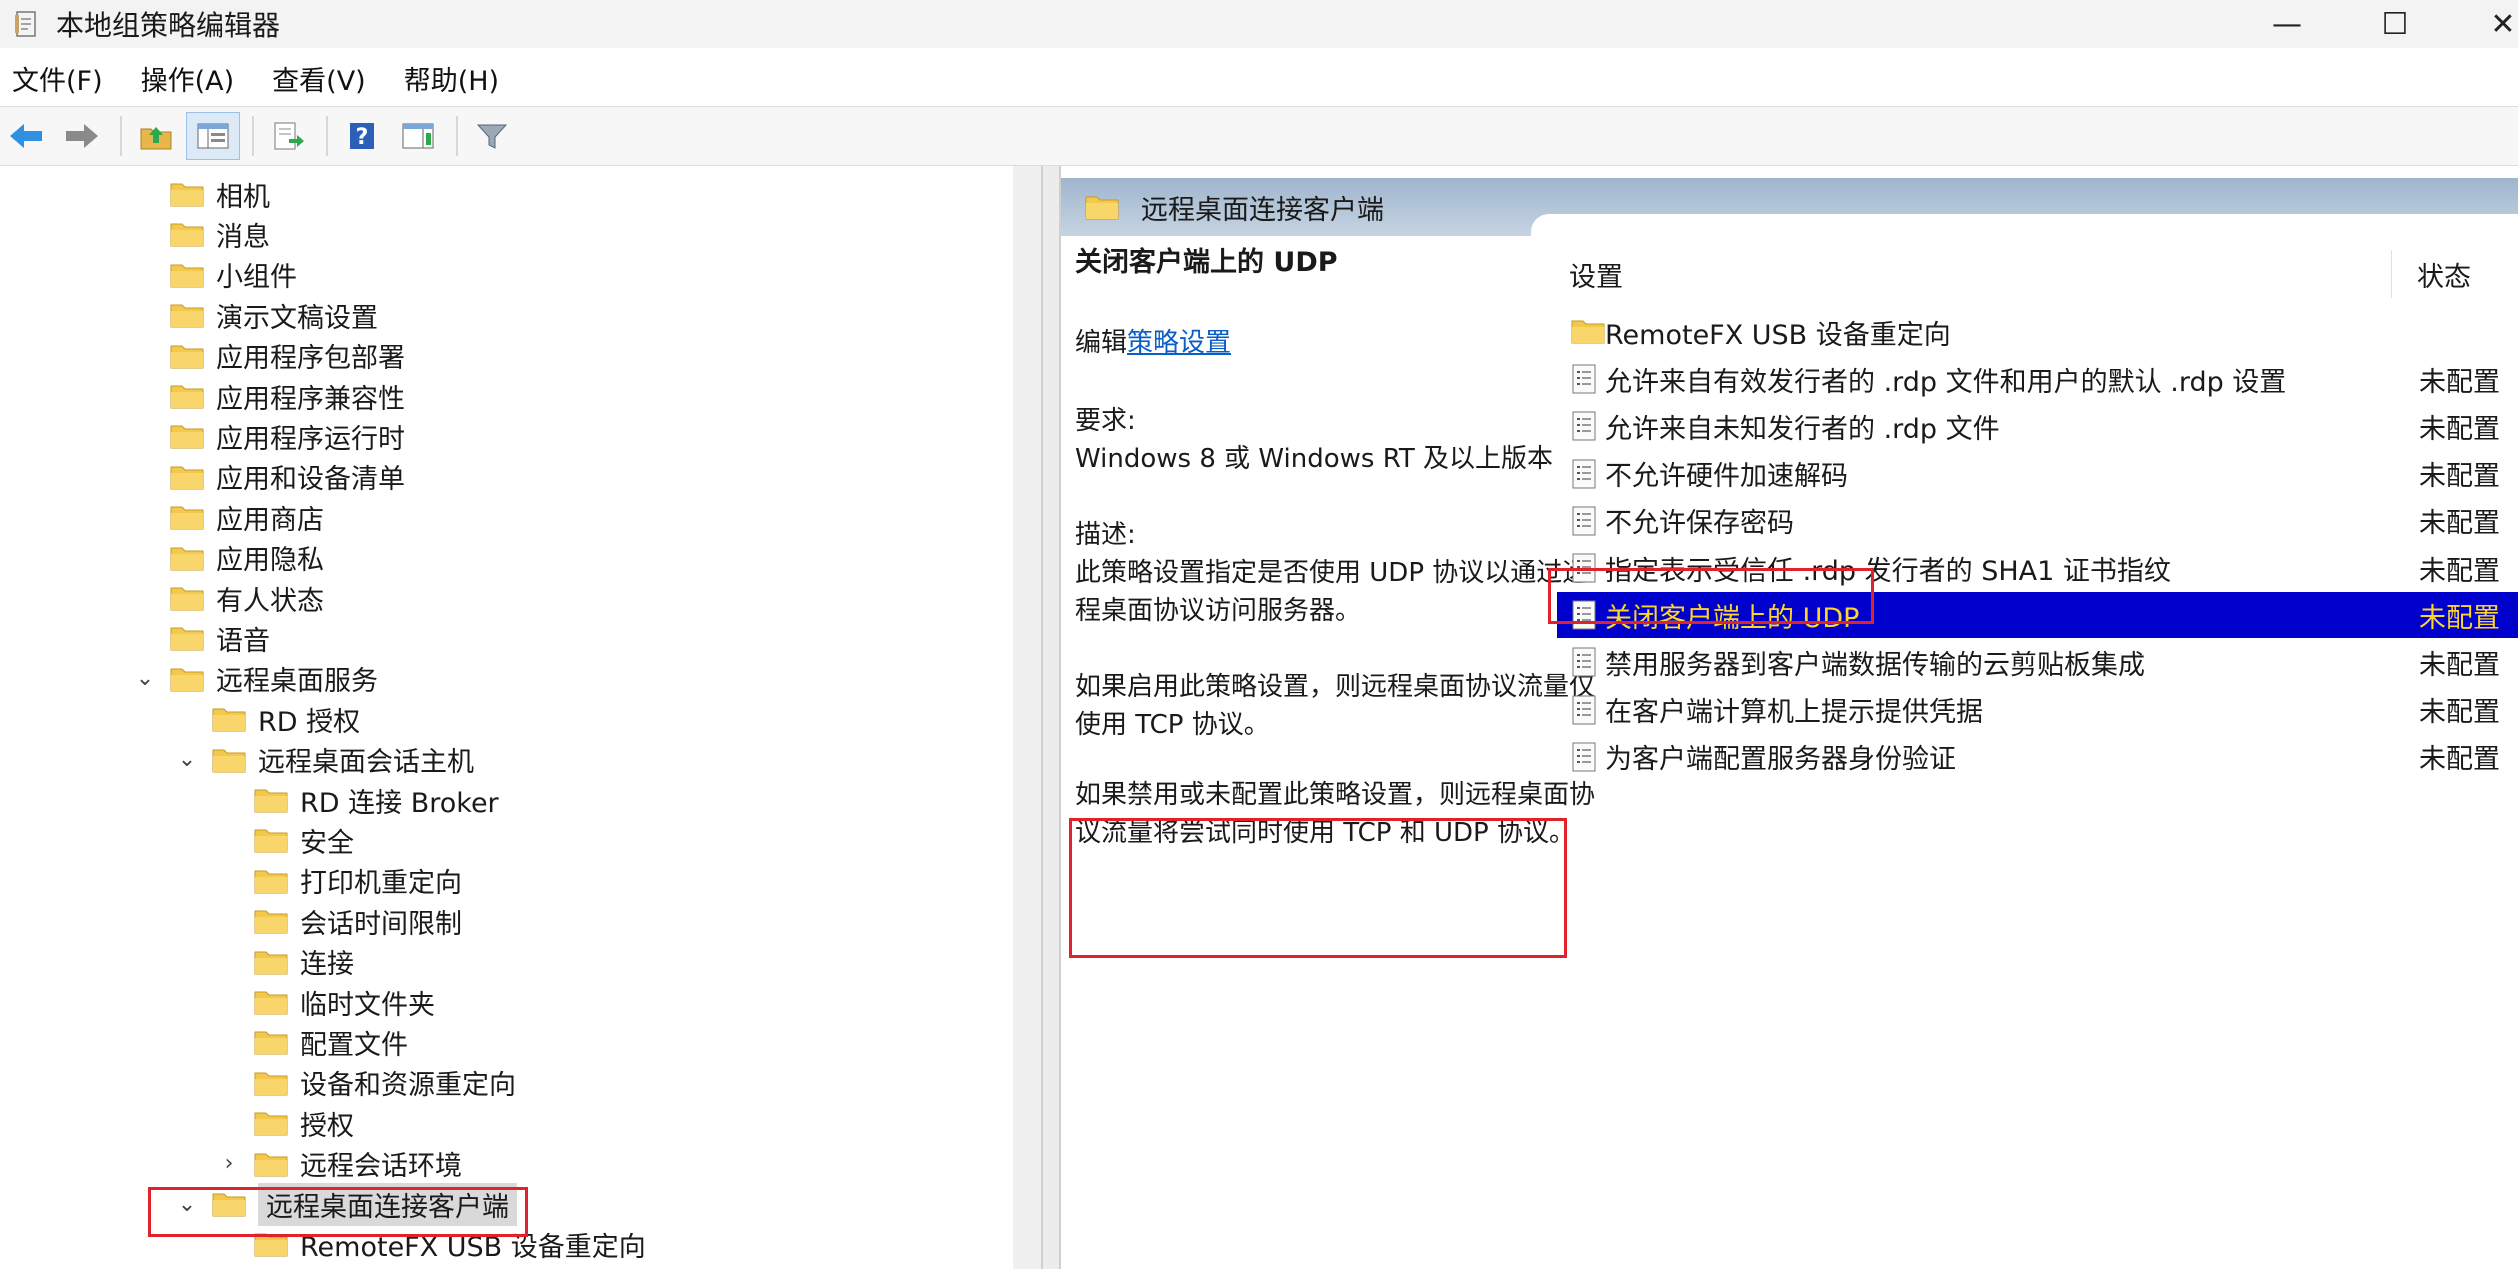 The width and height of the screenshot is (2518, 1269). Describe the element at coordinates (229, 1163) in the screenshot. I see `chevron-right-icon: ›` at that location.